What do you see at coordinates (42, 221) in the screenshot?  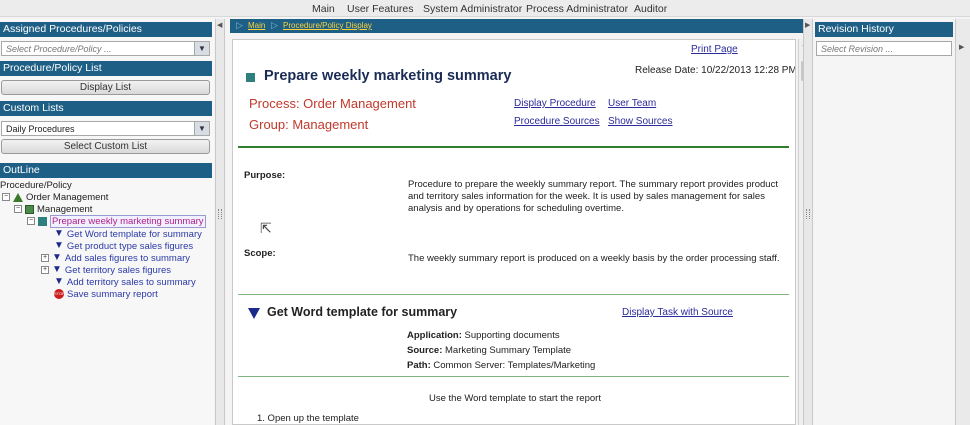 I see `procedure-icon` at bounding box center [42, 221].